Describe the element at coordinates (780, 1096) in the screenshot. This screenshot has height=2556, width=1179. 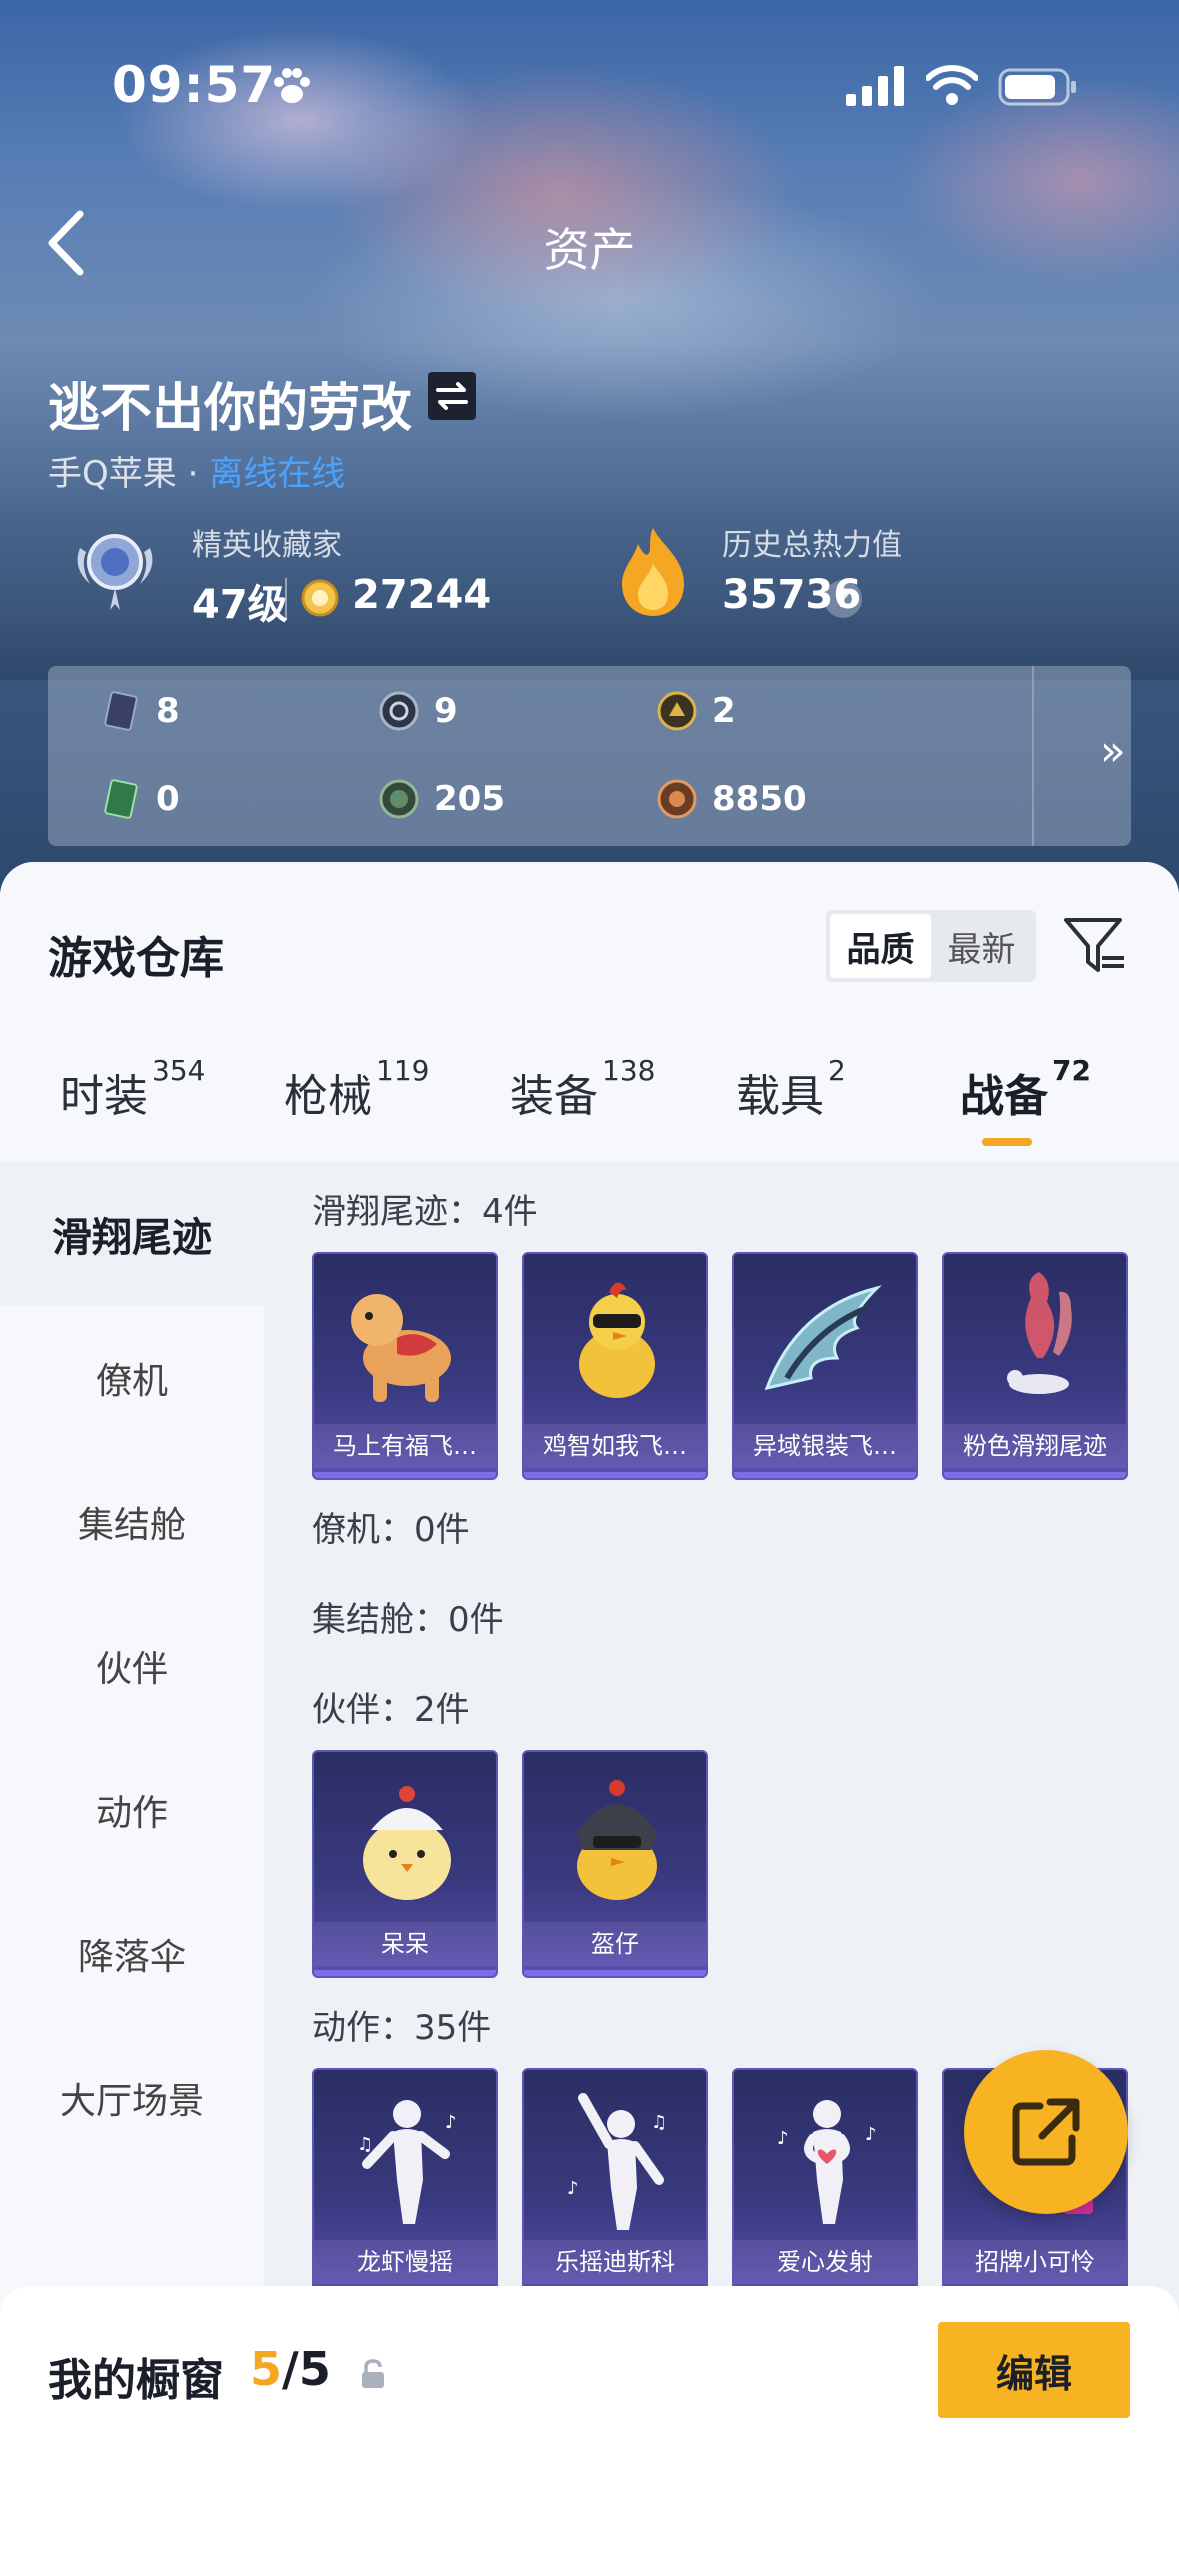
I see `tab-label: 载具` at that location.